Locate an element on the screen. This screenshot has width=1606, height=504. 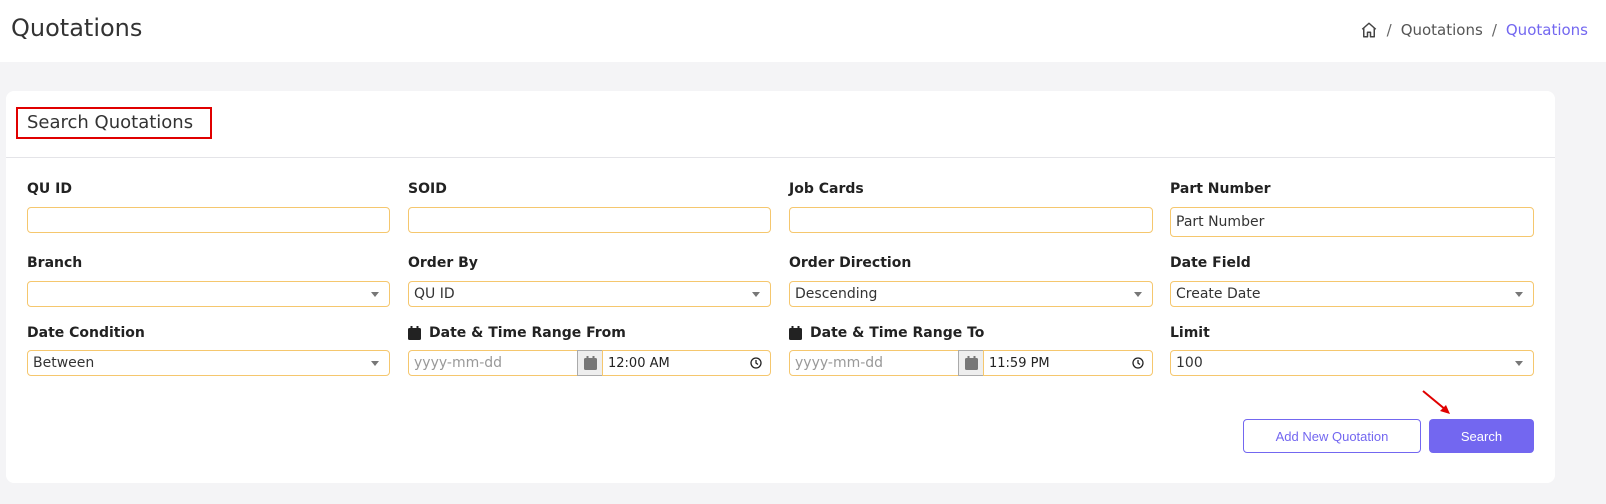
branch-select is located at coordinates (208, 294).